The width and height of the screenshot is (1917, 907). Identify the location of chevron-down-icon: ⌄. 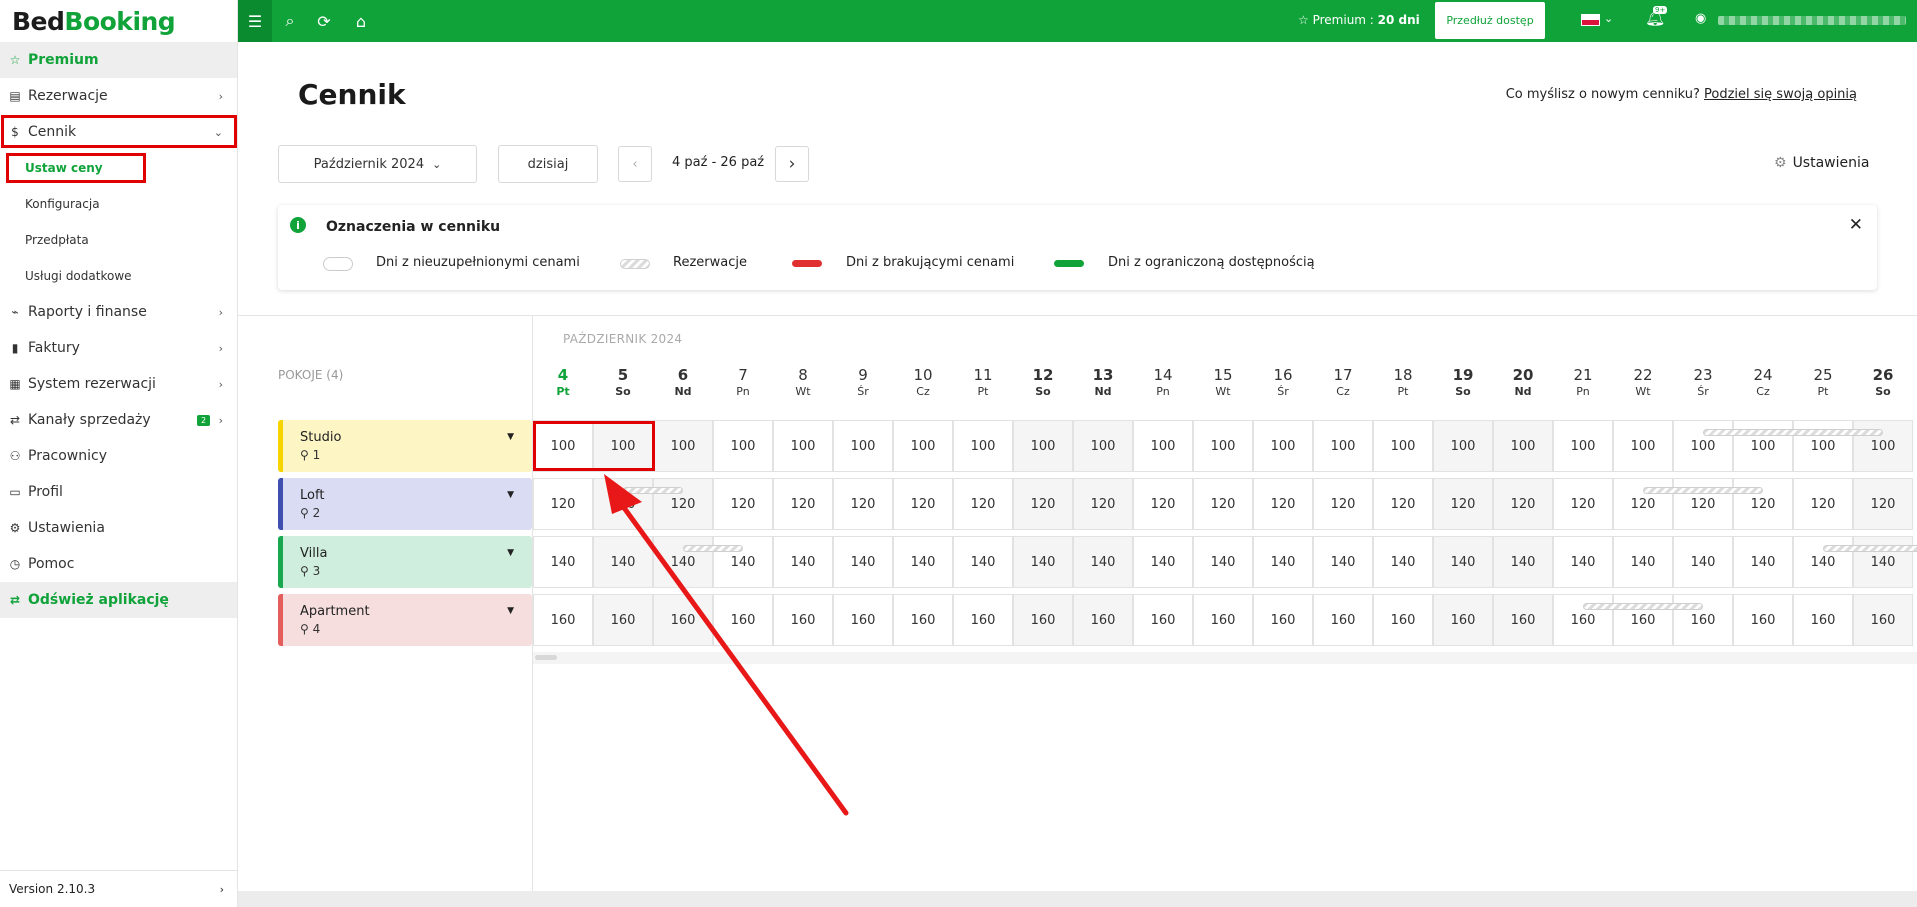
(1608, 18).